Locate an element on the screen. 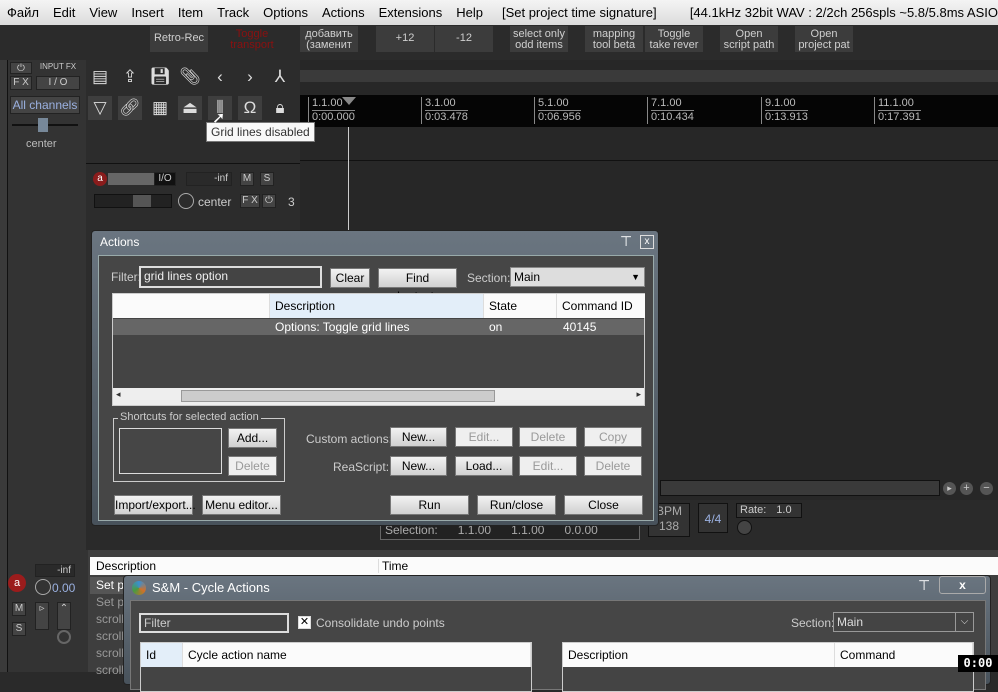 The height and width of the screenshot is (692, 998). reascript-delete-button: Delete is located at coordinates (613, 466).